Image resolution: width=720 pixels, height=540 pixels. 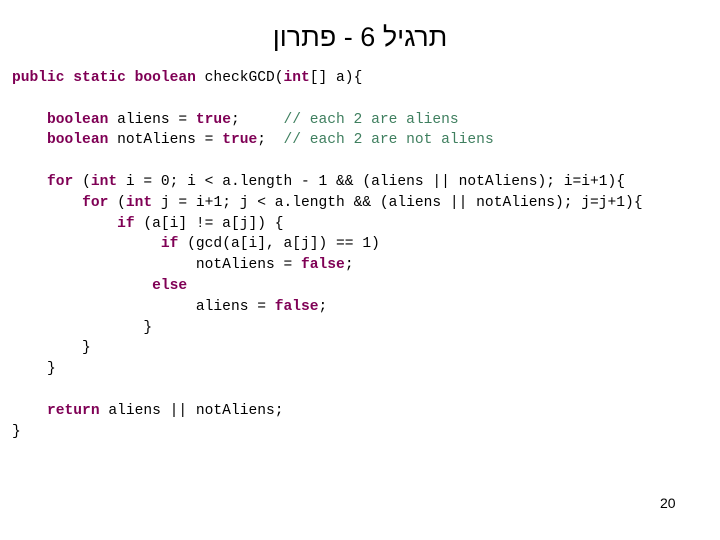 What do you see at coordinates (388, 140) in the screenshot?
I see `code-comment: // each 2 are not aliens` at bounding box center [388, 140].